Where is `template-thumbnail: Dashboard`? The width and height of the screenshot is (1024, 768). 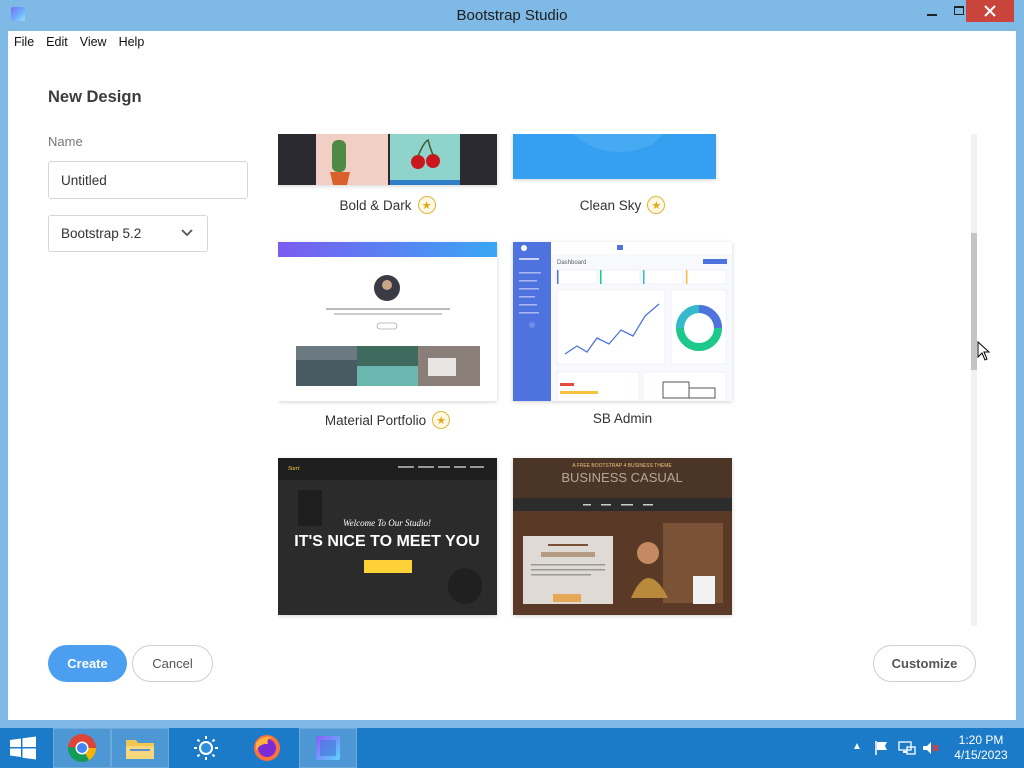 template-thumbnail: Dashboard is located at coordinates (622, 321).